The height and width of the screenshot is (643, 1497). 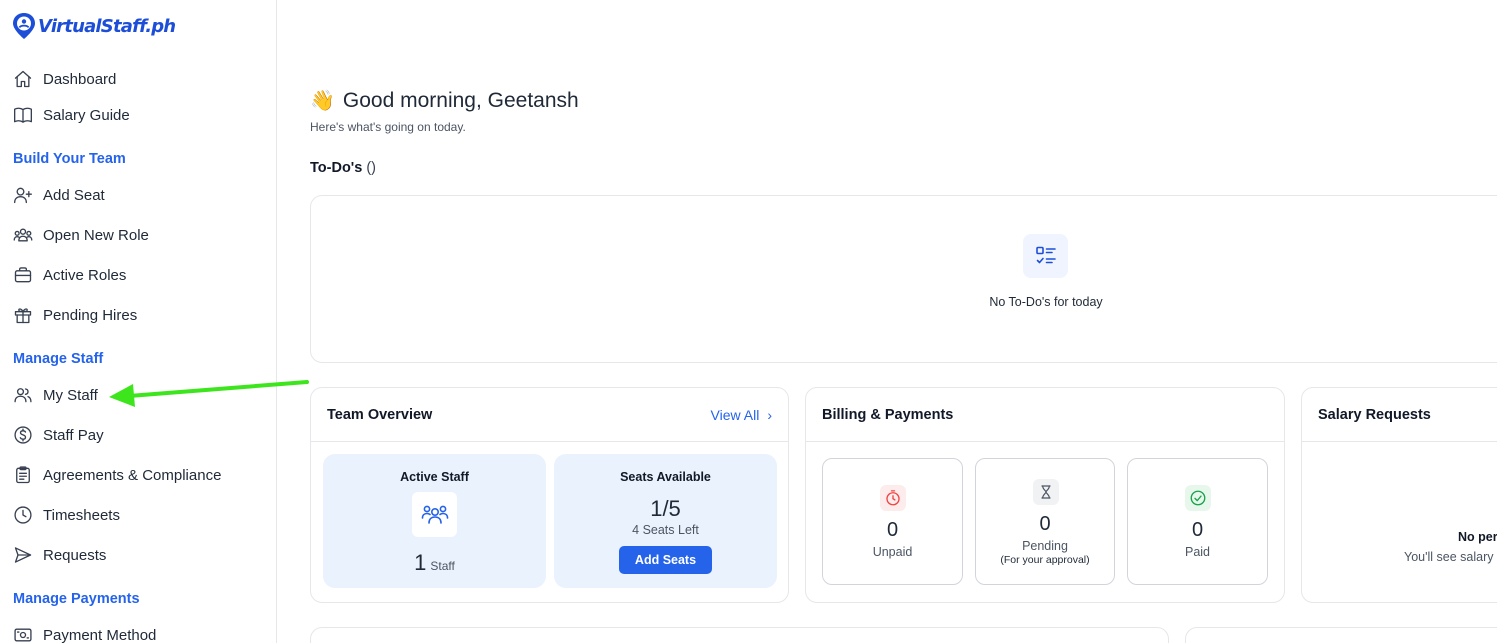 I want to click on briefcase-icon, so click(x=23, y=275).